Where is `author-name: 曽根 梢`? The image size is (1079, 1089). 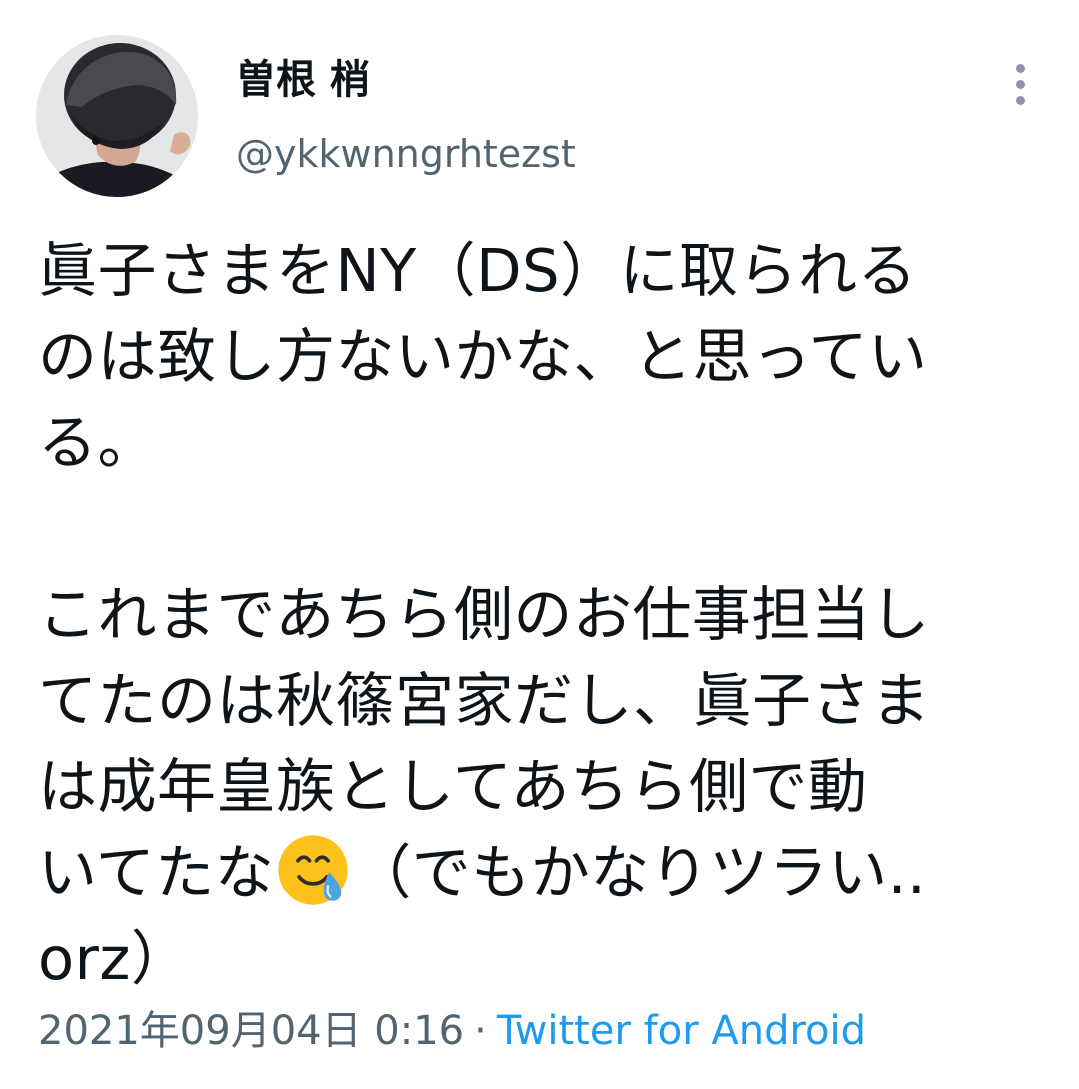
author-name: 曽根 梢 is located at coordinates (303, 80).